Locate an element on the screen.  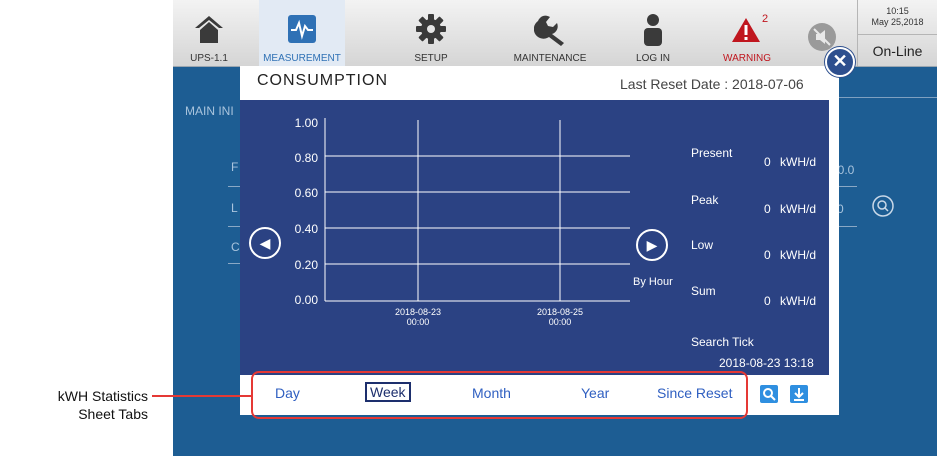
modal-title: CONSUMPTION is located at coordinates (322, 80).